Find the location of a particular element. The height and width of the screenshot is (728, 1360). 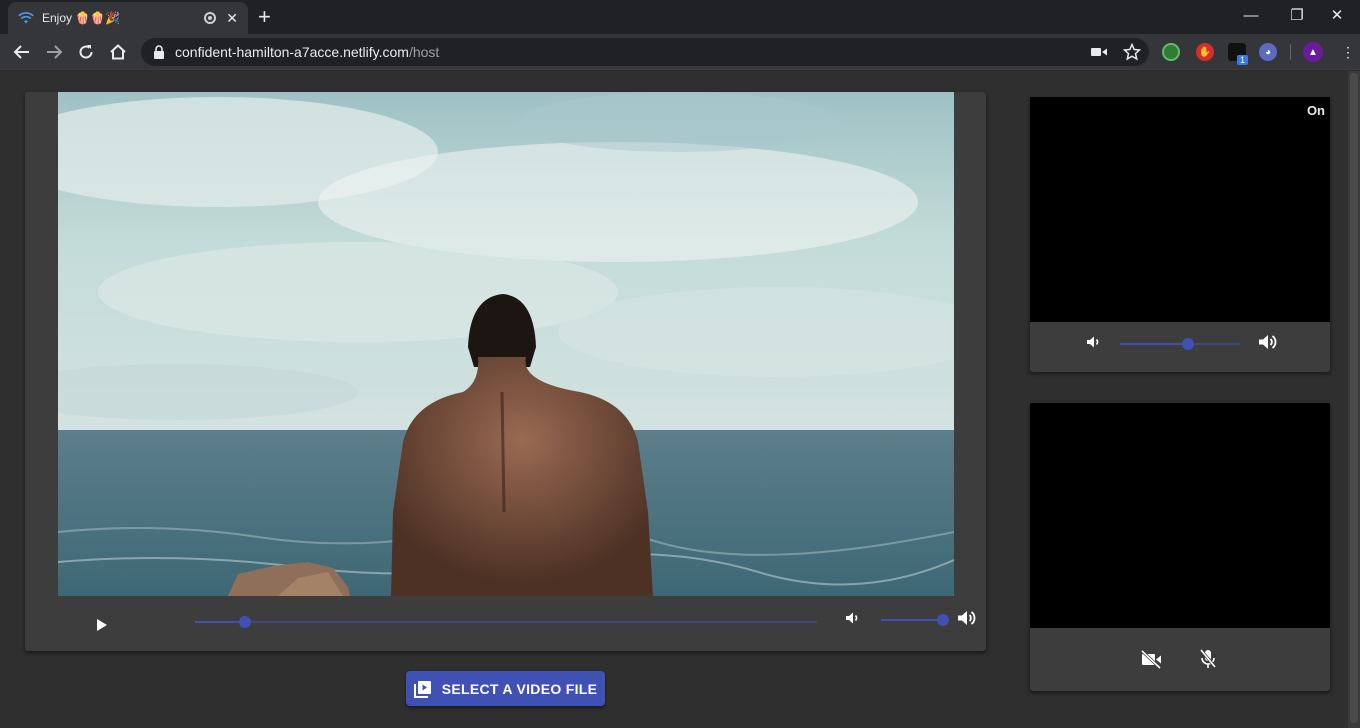

select-video-button: SELECT A VIDEO FILE is located at coordinates (505, 688).